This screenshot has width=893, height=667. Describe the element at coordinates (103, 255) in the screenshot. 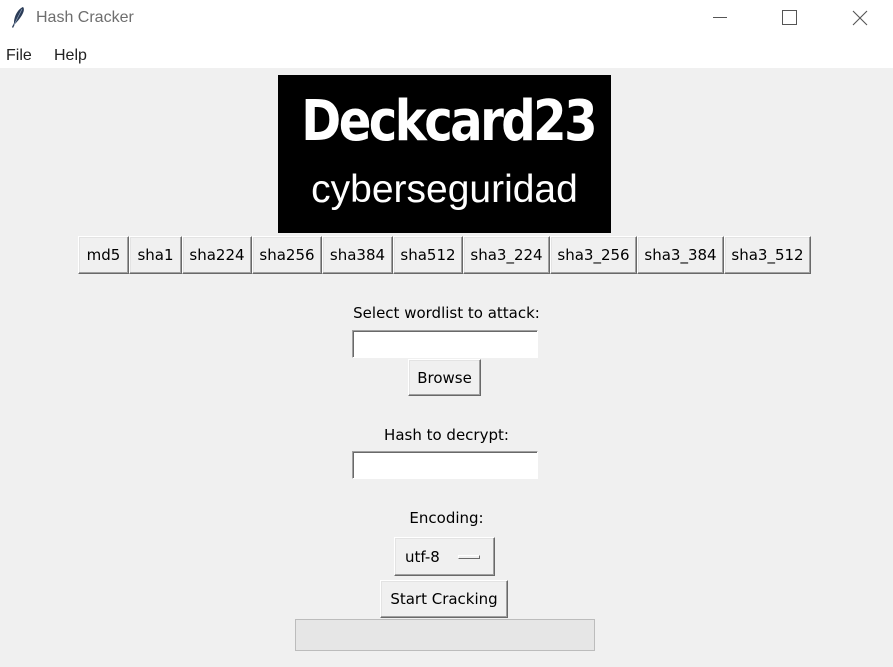

I see `md5-button: md5` at that location.